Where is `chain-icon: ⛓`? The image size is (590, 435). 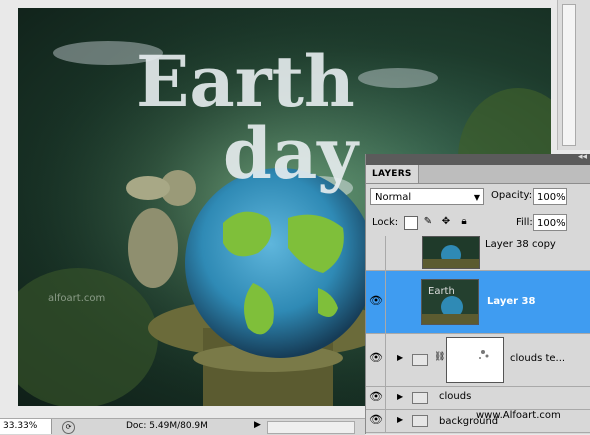
chain-icon: ⛓ is located at coordinates (440, 357).